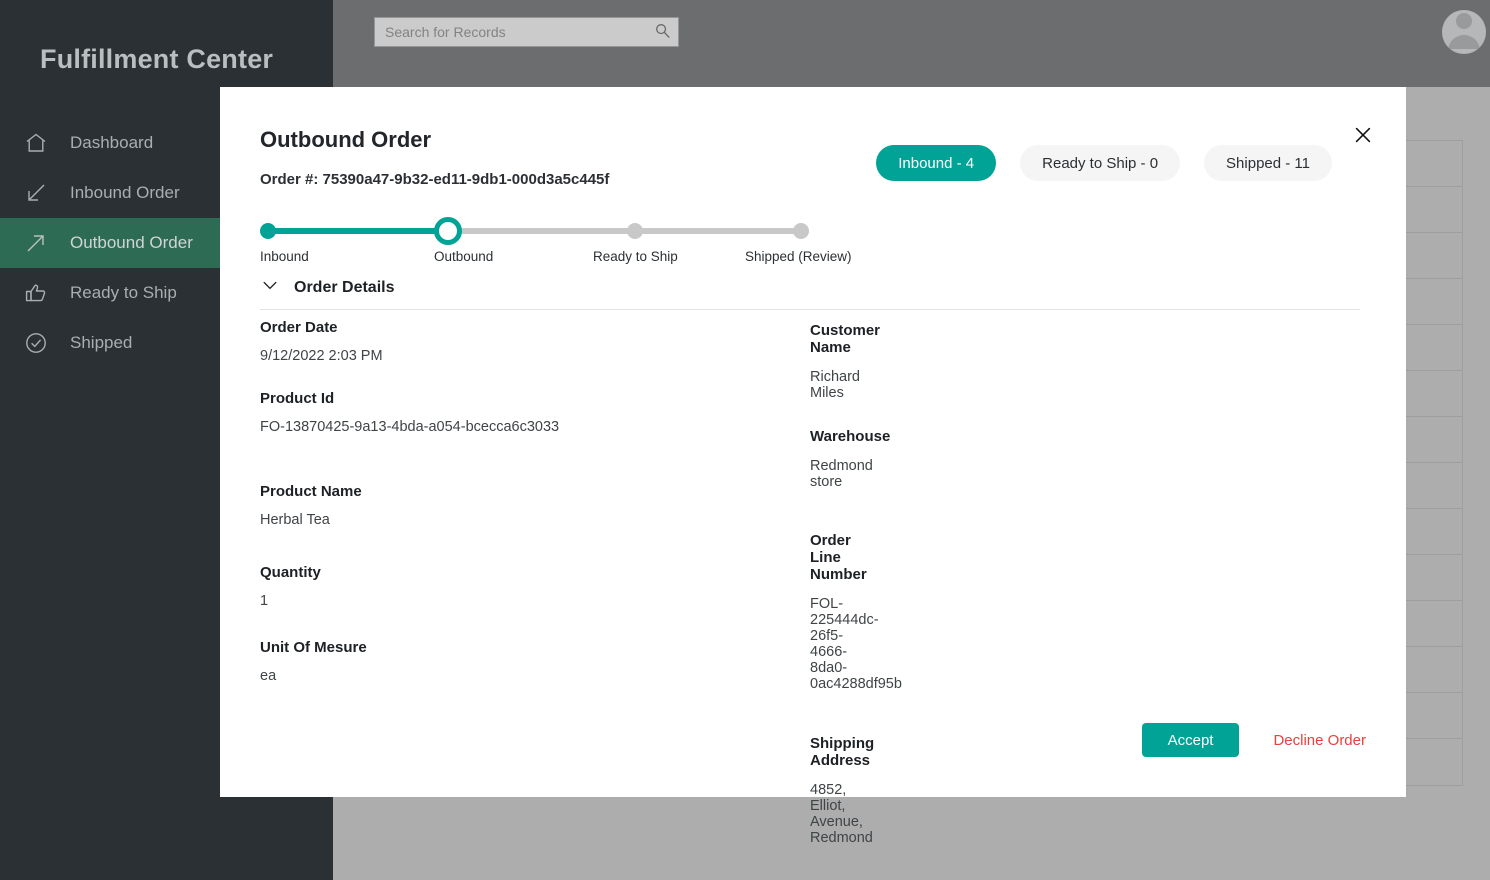 The height and width of the screenshot is (880, 1490). What do you see at coordinates (43, 193) in the screenshot?
I see `arrow-down-left-icon` at bounding box center [43, 193].